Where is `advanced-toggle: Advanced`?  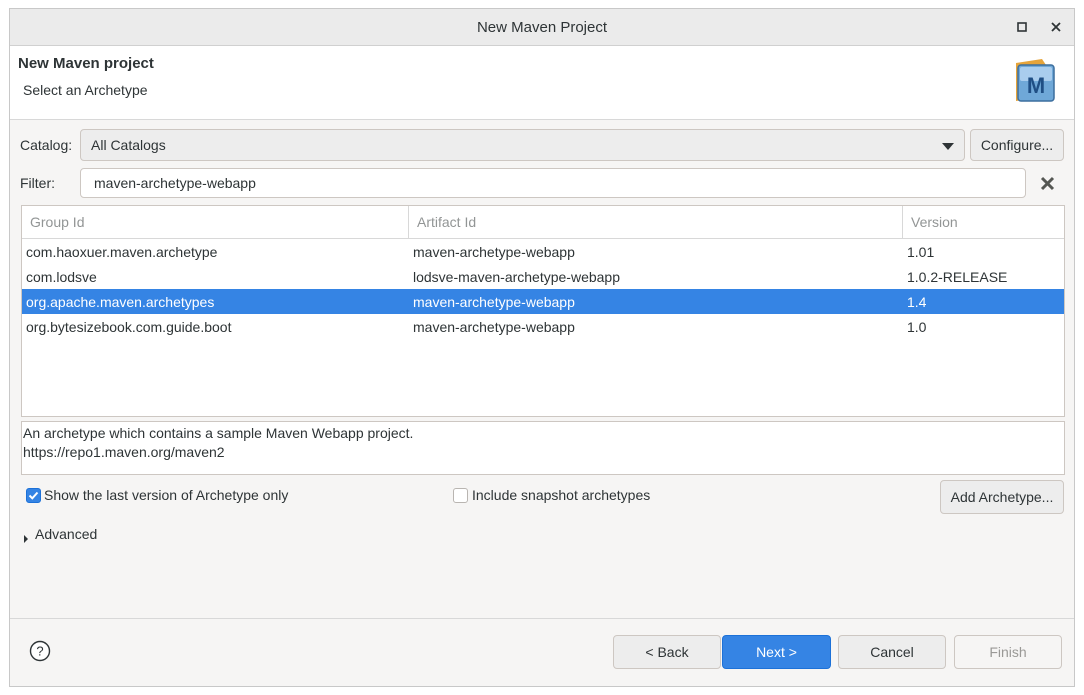
advanced-toggle: Advanced is located at coordinates (66, 534).